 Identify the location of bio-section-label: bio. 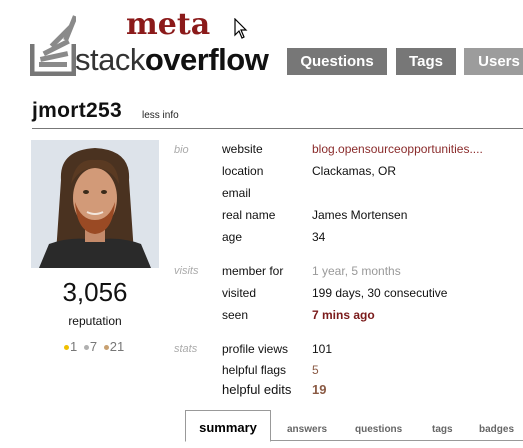
(181, 150).